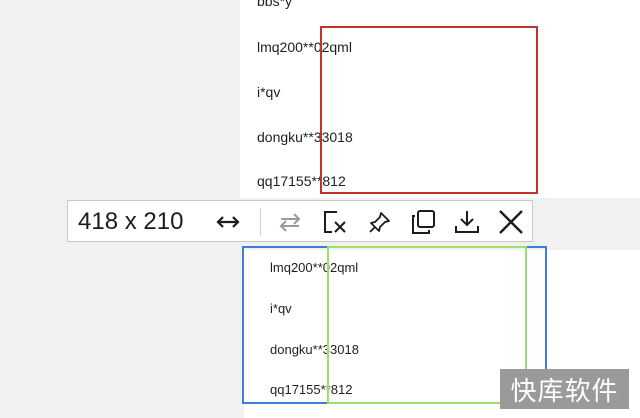 The height and width of the screenshot is (418, 640). I want to click on red-selection-rectangle, so click(429, 110).